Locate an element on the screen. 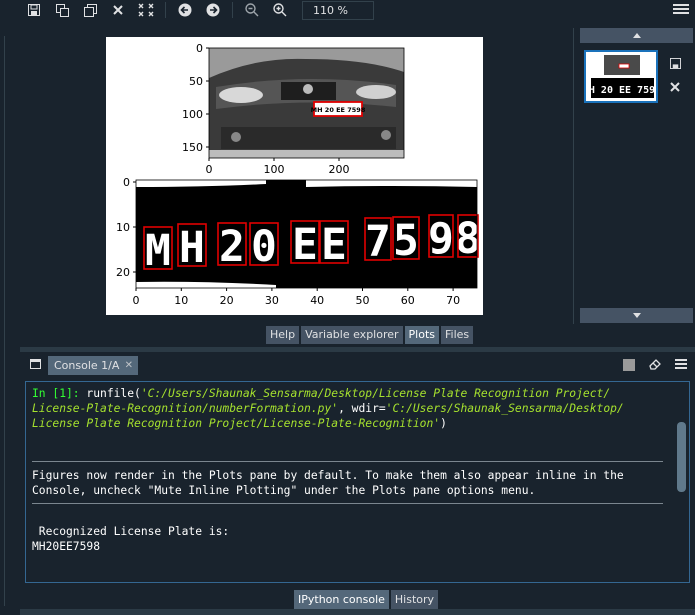 The width and height of the screenshot is (695, 615). save-all-icon is located at coordinates (62, 10).